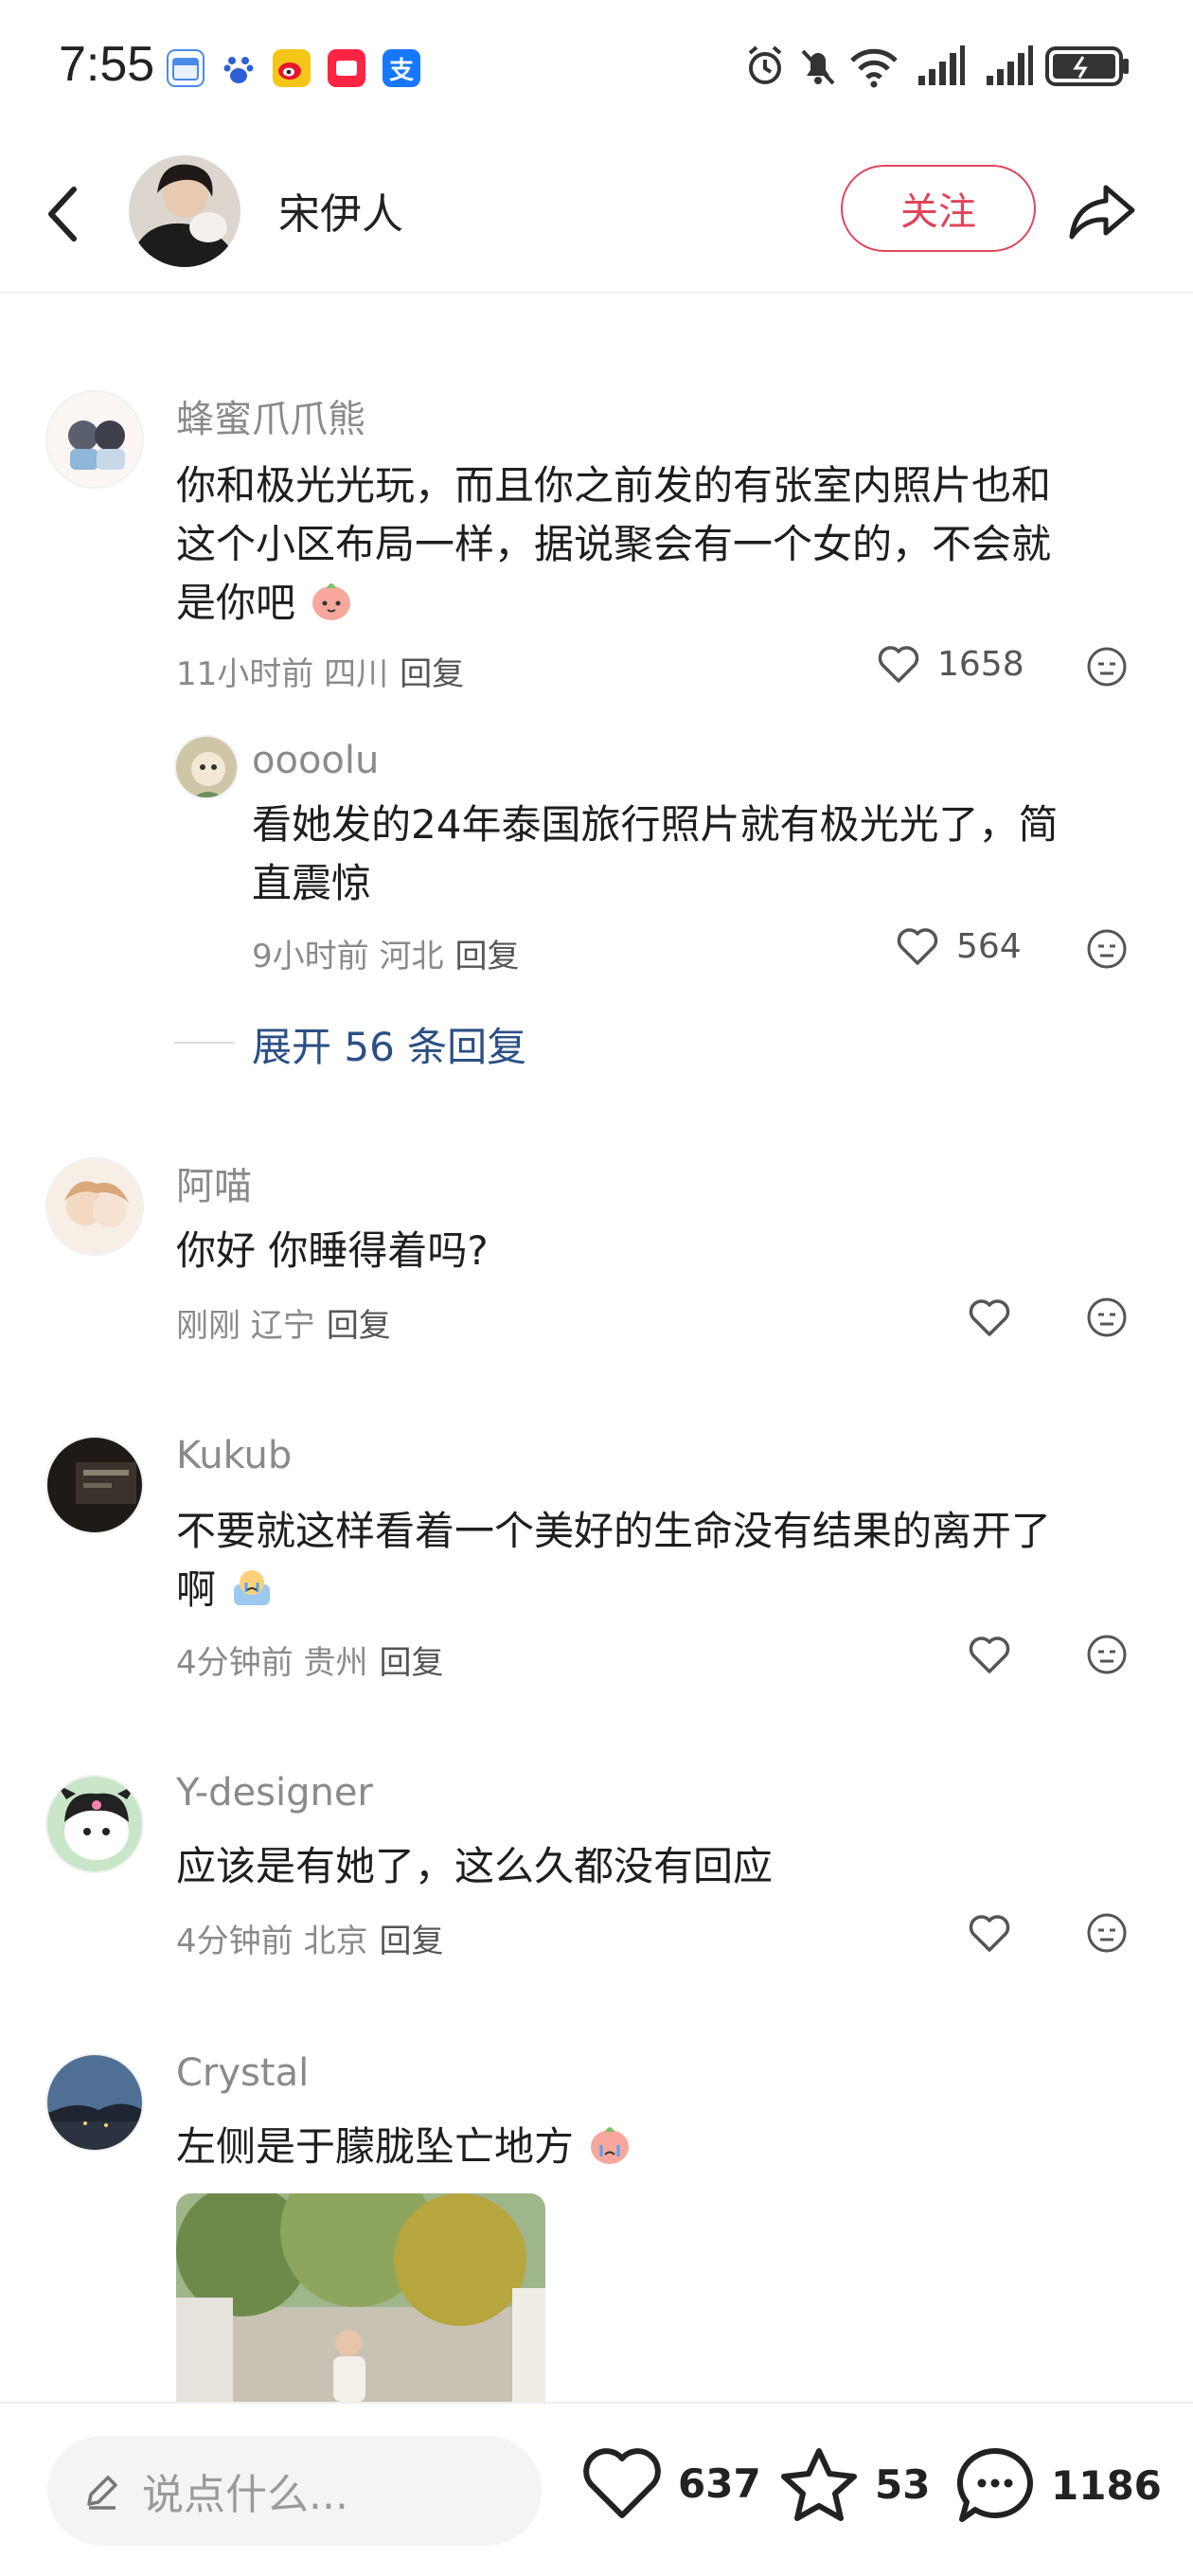 The height and width of the screenshot is (2576, 1193). I want to click on replier-name: oooolu, so click(315, 760).